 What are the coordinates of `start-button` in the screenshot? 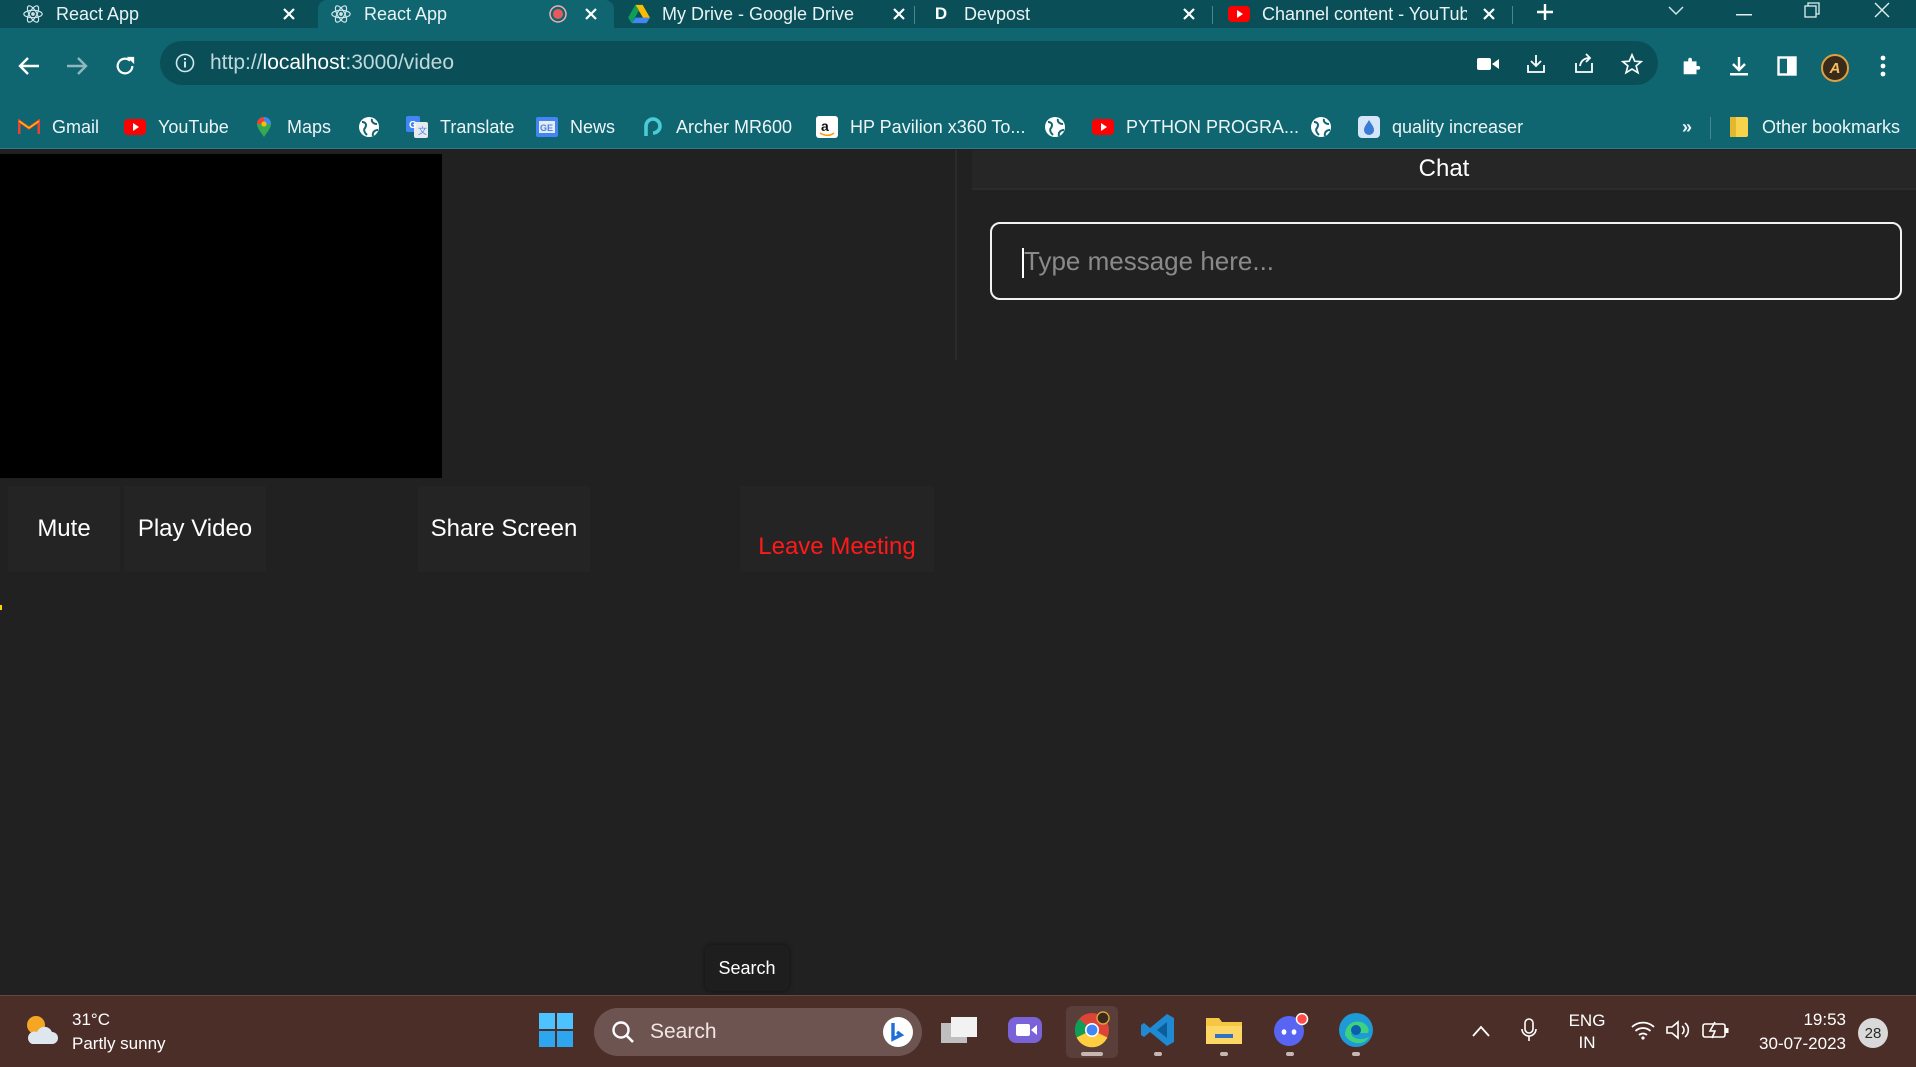 It's located at (556, 1032).